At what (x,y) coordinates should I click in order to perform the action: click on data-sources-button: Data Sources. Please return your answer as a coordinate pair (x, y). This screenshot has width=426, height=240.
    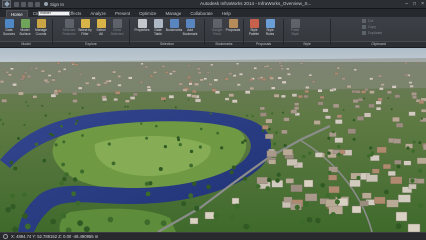
    Looking at the image, I should click on (9, 29).